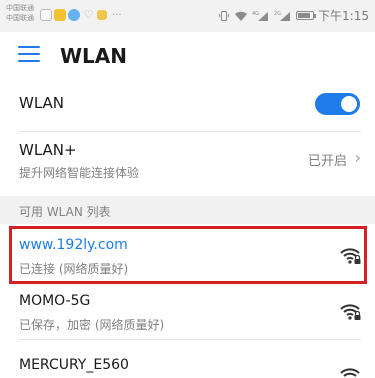 This screenshot has height=378, width=375. I want to click on battery-icon, so click(306, 15).